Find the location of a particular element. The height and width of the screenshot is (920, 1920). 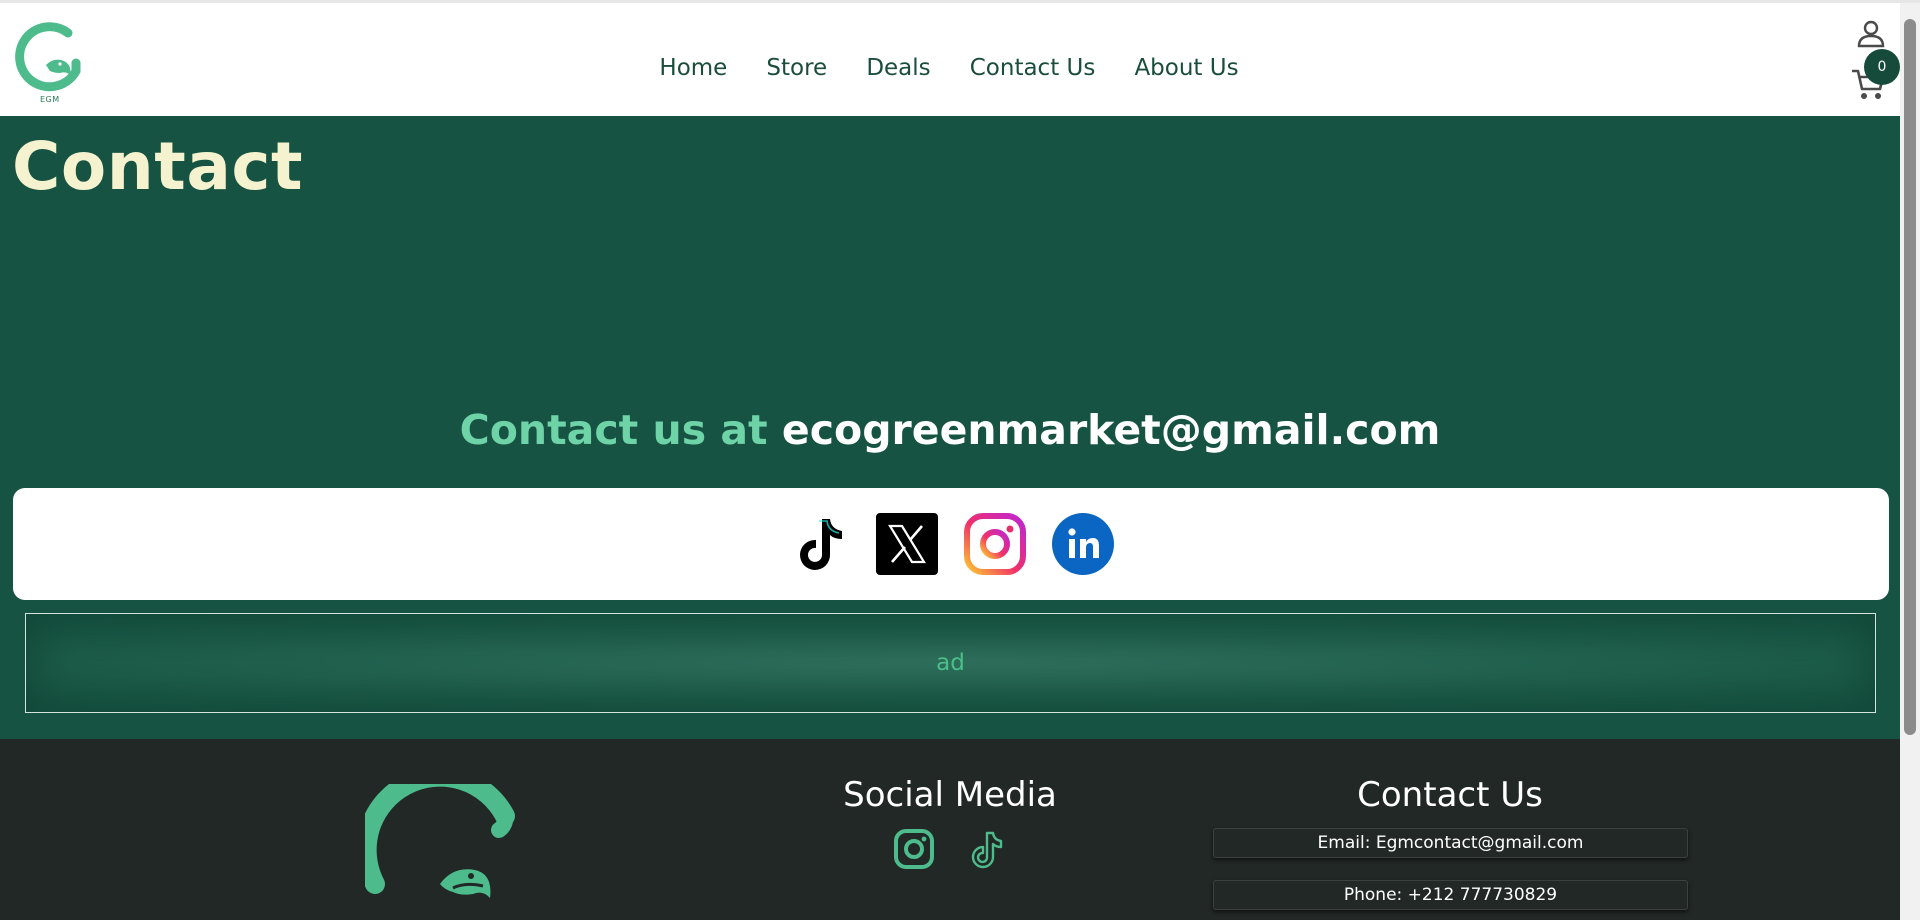

user-icon is located at coordinates (1871, 34).